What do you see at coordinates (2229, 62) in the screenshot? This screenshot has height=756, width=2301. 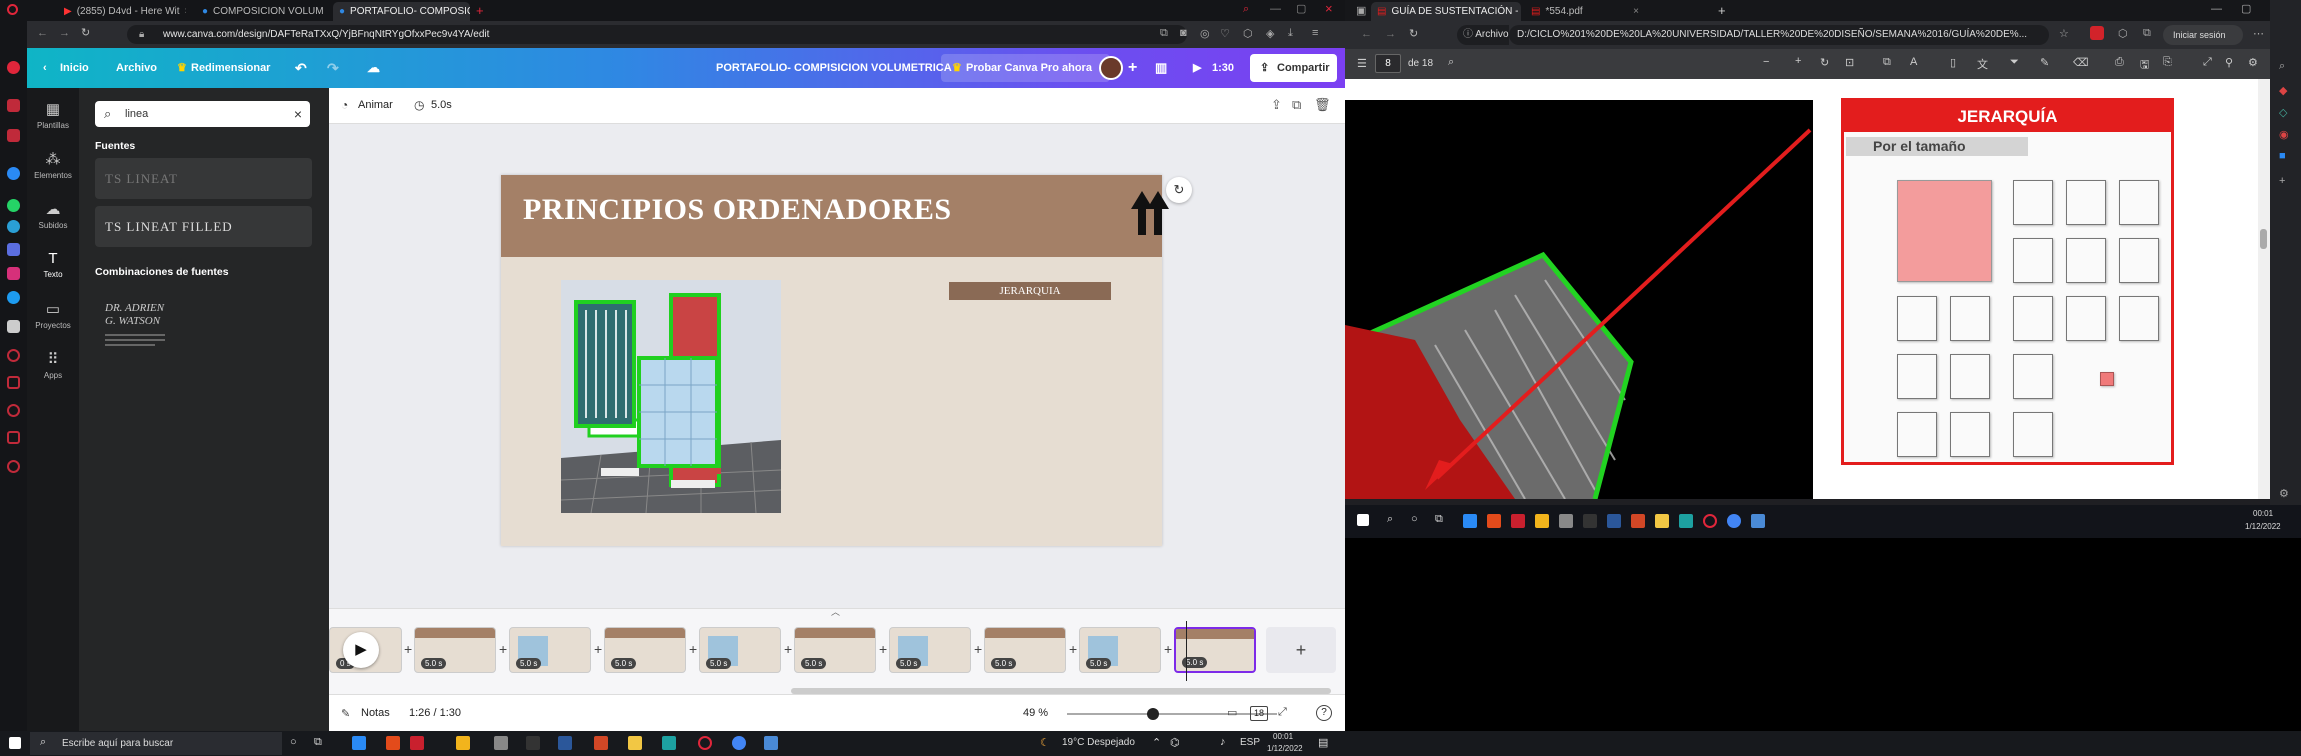 I see `pin-icon: ⚲` at bounding box center [2229, 62].